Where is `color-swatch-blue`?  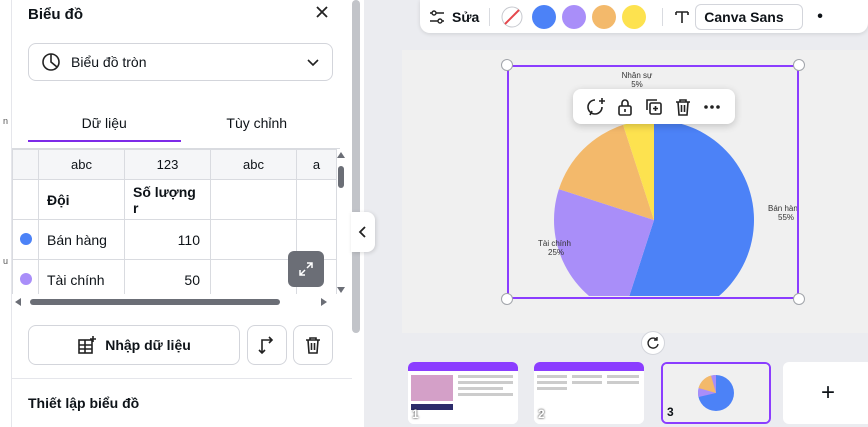
color-swatch-blue is located at coordinates (544, 16).